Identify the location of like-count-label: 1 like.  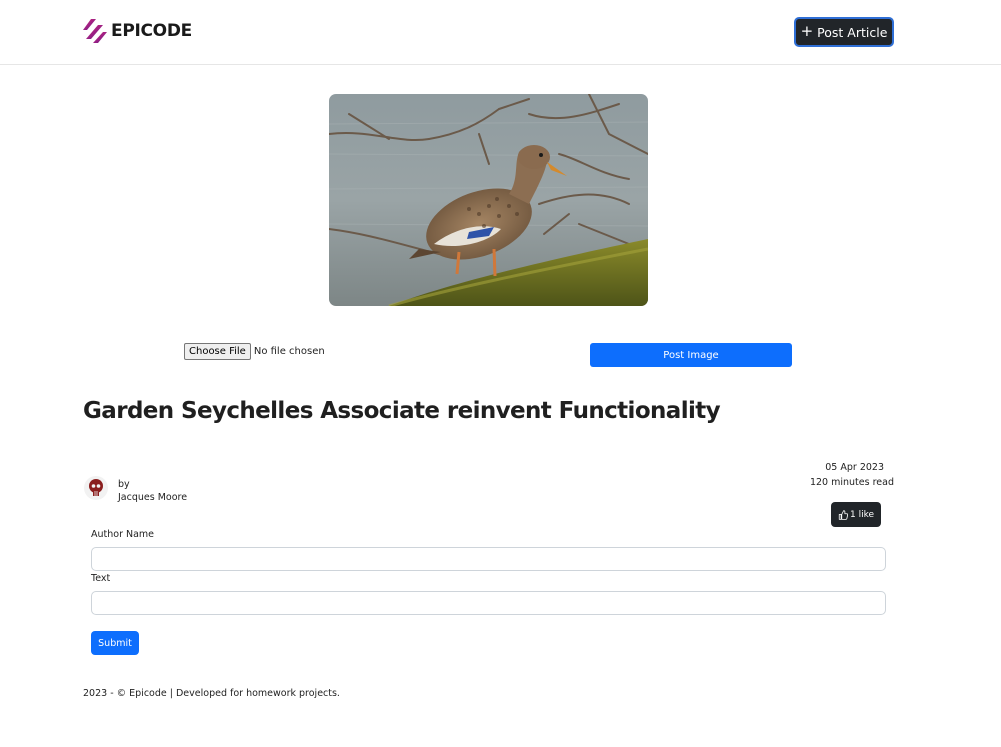
(862, 514).